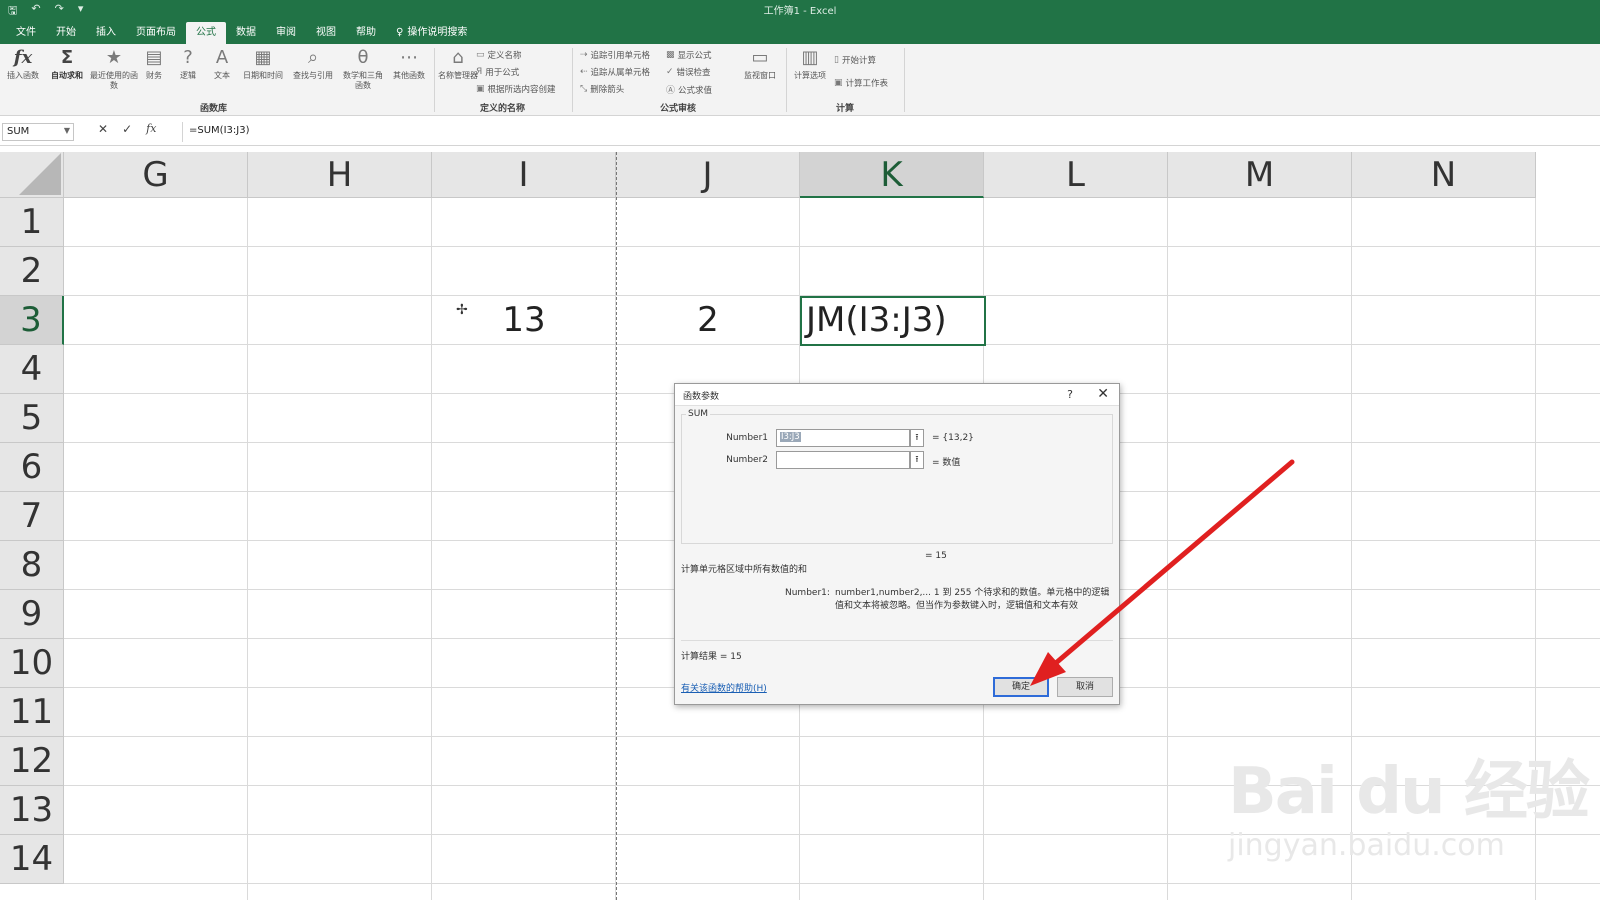 The width and height of the screenshot is (1600, 900). Describe the element at coordinates (431, 33) in the screenshot. I see `tell-me-search: ♀ 操作说明搜索` at that location.